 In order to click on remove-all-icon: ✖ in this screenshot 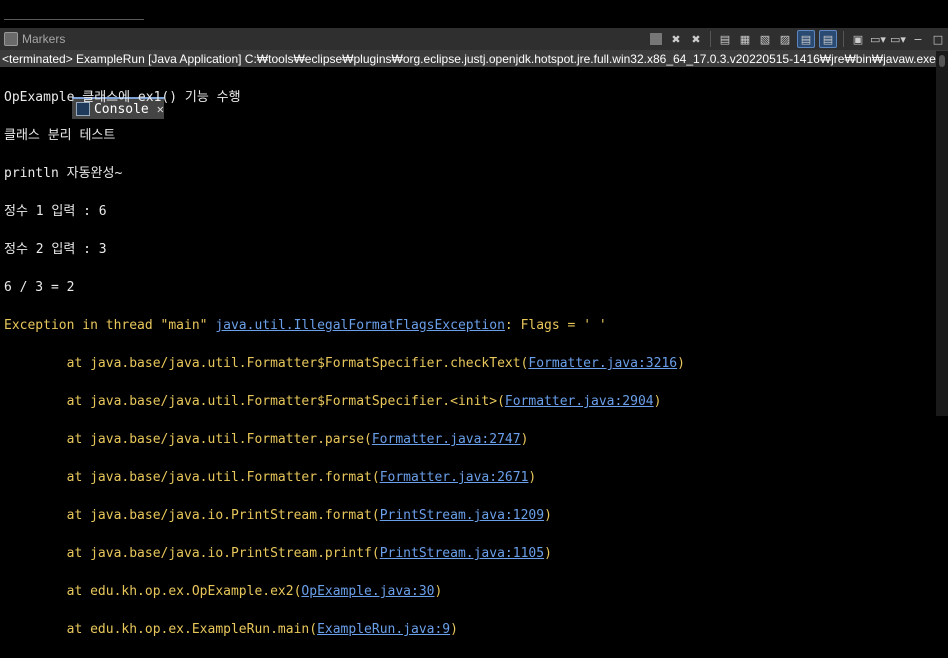, I will do `click(696, 39)`.